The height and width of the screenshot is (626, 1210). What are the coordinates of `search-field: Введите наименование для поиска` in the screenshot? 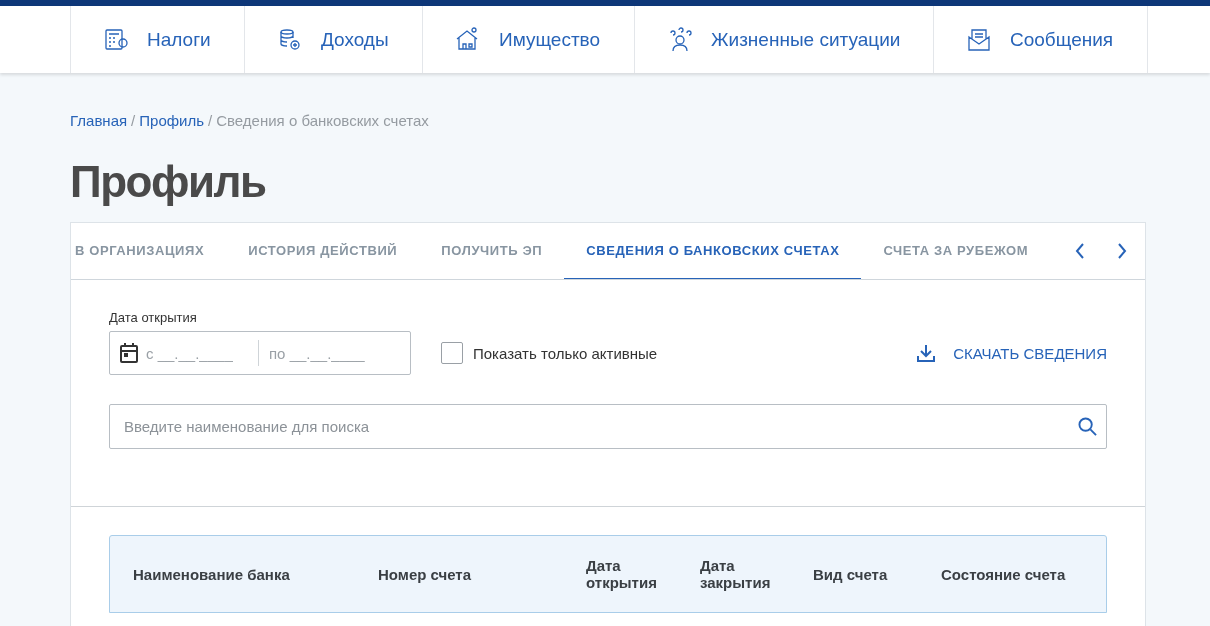 It's located at (608, 426).